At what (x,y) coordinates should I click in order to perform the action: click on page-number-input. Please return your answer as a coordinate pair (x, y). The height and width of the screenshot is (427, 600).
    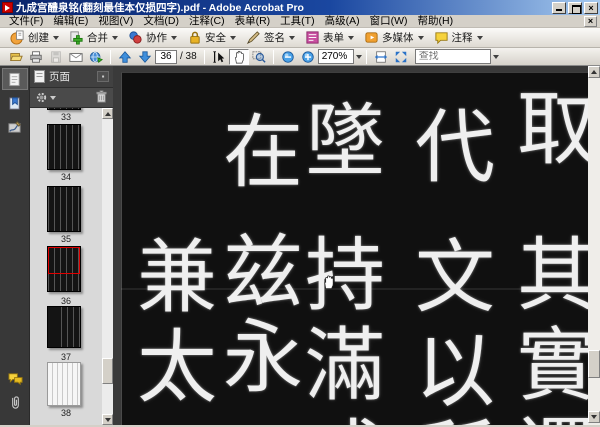
    Looking at the image, I should click on (166, 56).